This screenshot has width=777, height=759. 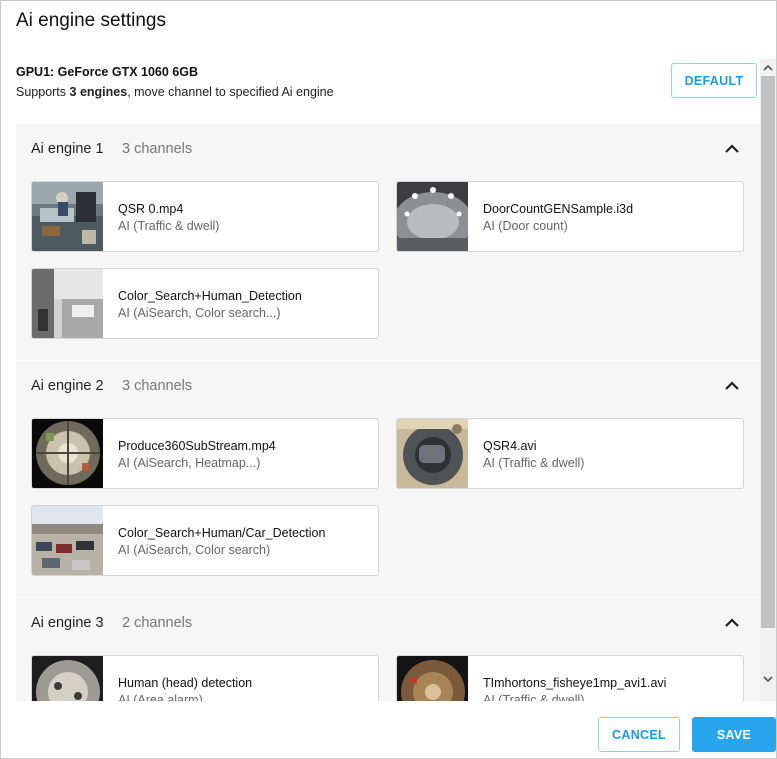 What do you see at coordinates (151, 209) in the screenshot?
I see `channel-title: QSR 0.mp4` at bounding box center [151, 209].